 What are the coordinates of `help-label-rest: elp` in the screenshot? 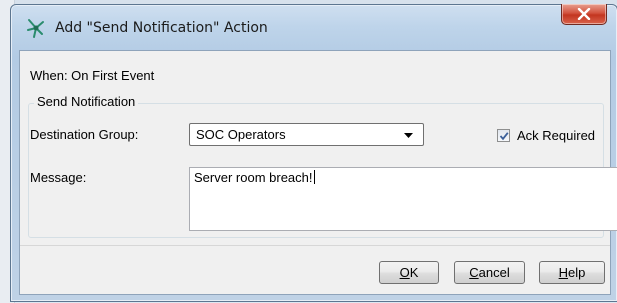 It's located at (577, 272).